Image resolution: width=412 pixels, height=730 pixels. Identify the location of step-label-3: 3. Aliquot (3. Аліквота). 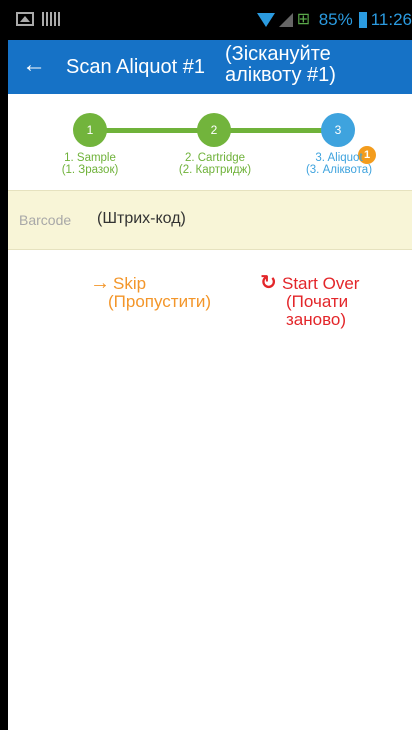
(339, 164).